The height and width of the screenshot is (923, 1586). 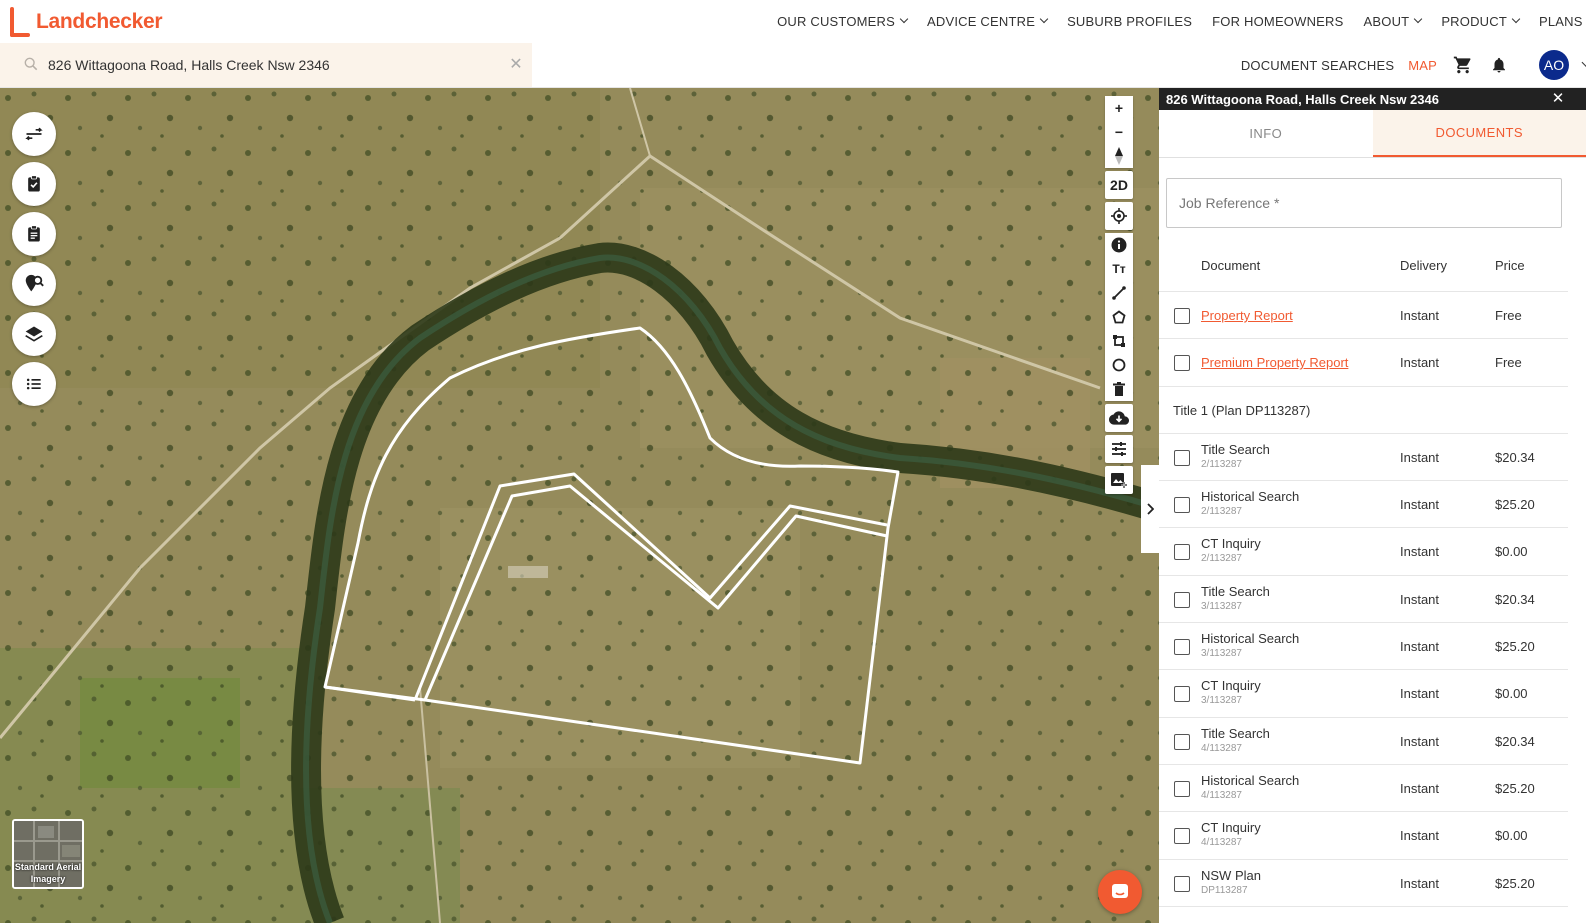 I want to click on compass-icon, so click(x=1119, y=156).